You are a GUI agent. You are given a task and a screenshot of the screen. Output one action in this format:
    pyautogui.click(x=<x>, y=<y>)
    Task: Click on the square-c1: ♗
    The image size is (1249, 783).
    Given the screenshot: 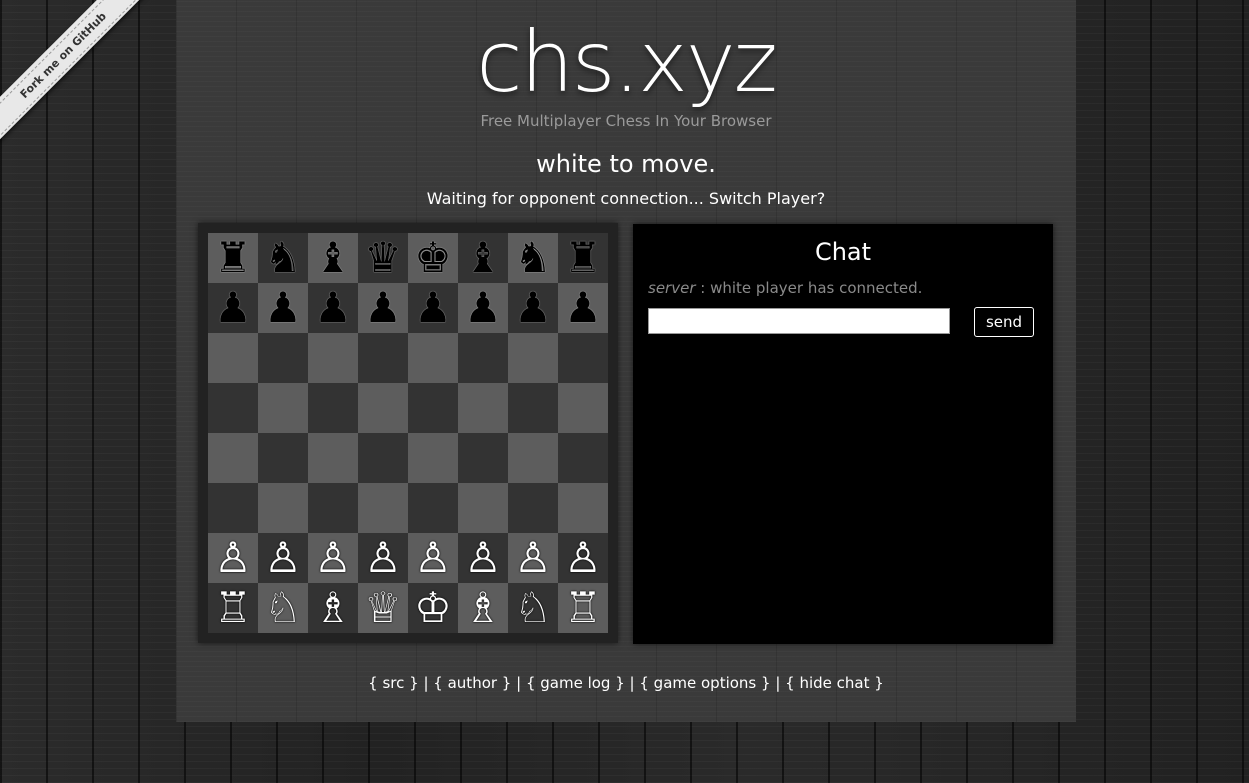 What is the action you would take?
    pyautogui.click(x=333, y=608)
    